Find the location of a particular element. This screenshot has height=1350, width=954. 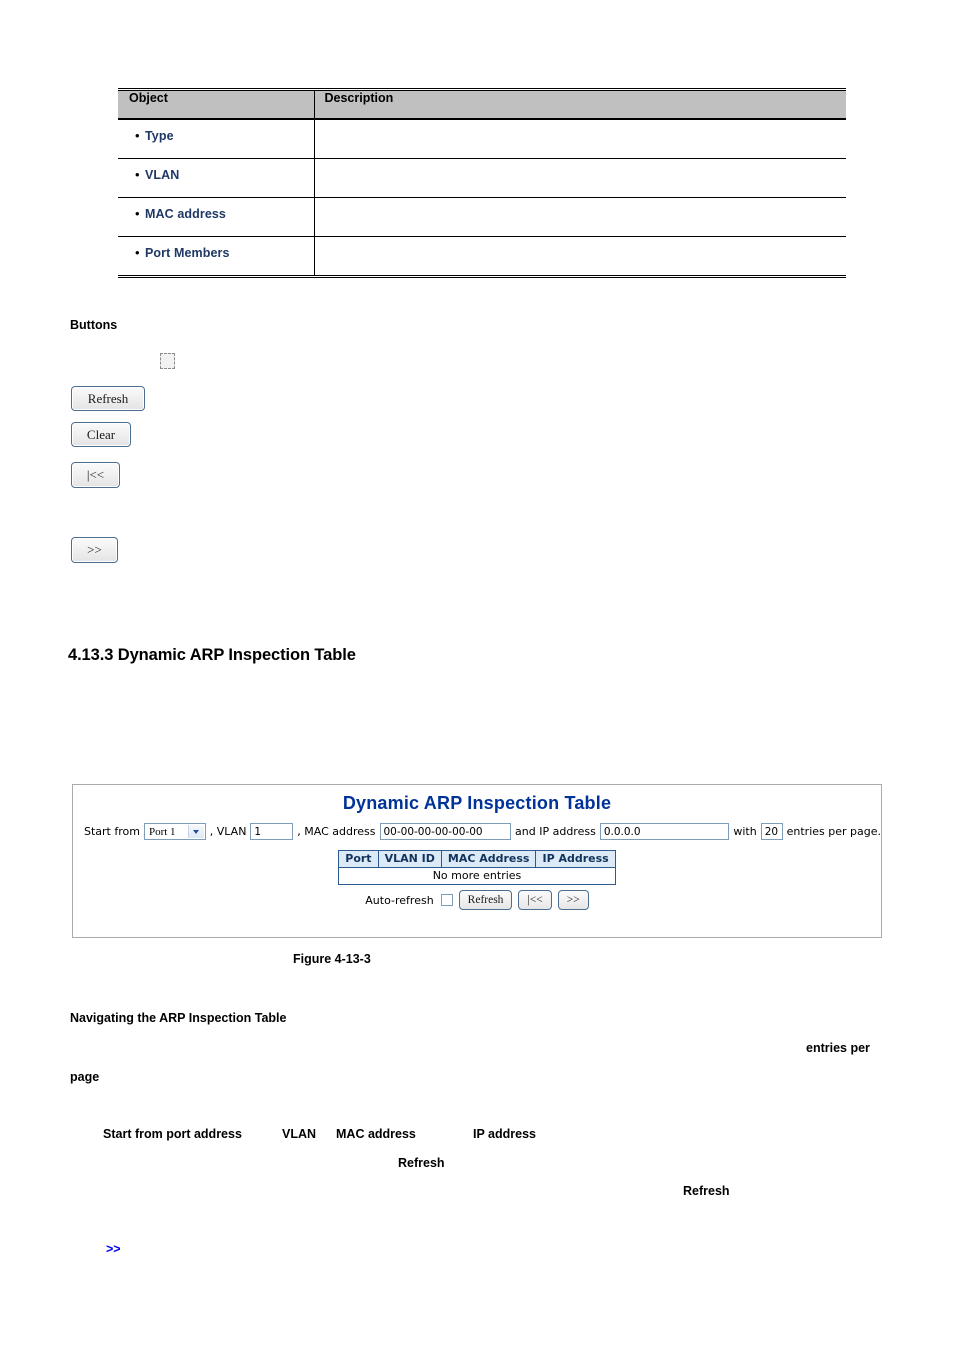

arp-column-ip-address: IP Address is located at coordinates (575, 859).